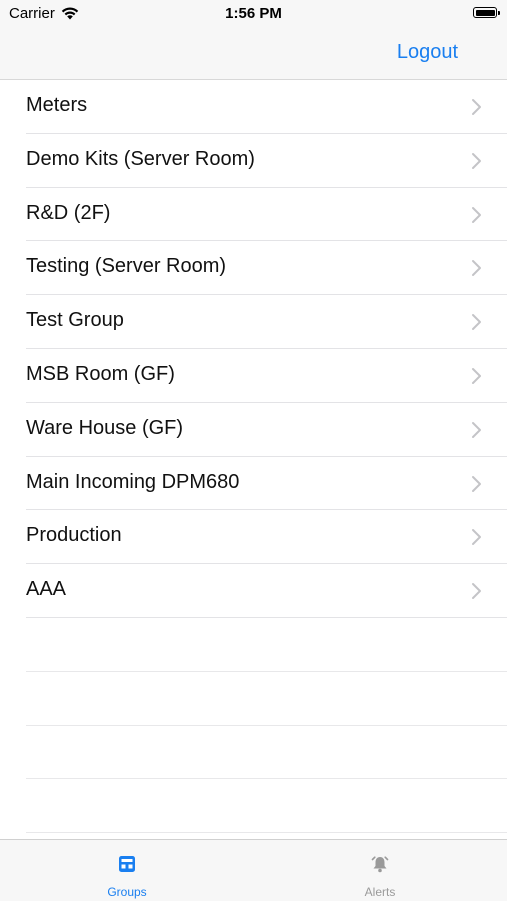  I want to click on list-item-label: Test Group, so click(75, 320).